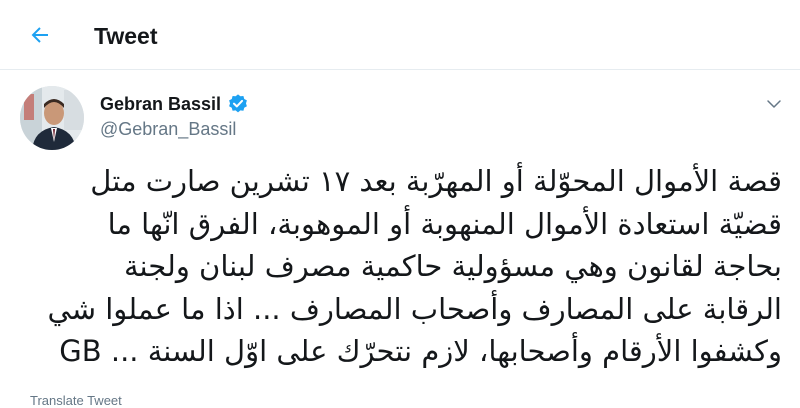 This screenshot has height=408, width=800. I want to click on more-options-button, so click(774, 104).